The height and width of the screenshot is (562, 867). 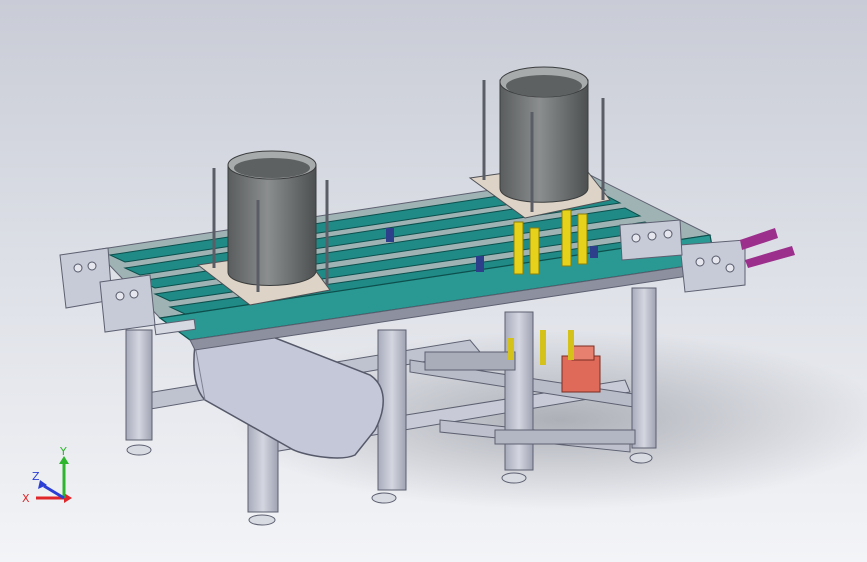 I want to click on leg-back-right-b, so click(x=644, y=368).